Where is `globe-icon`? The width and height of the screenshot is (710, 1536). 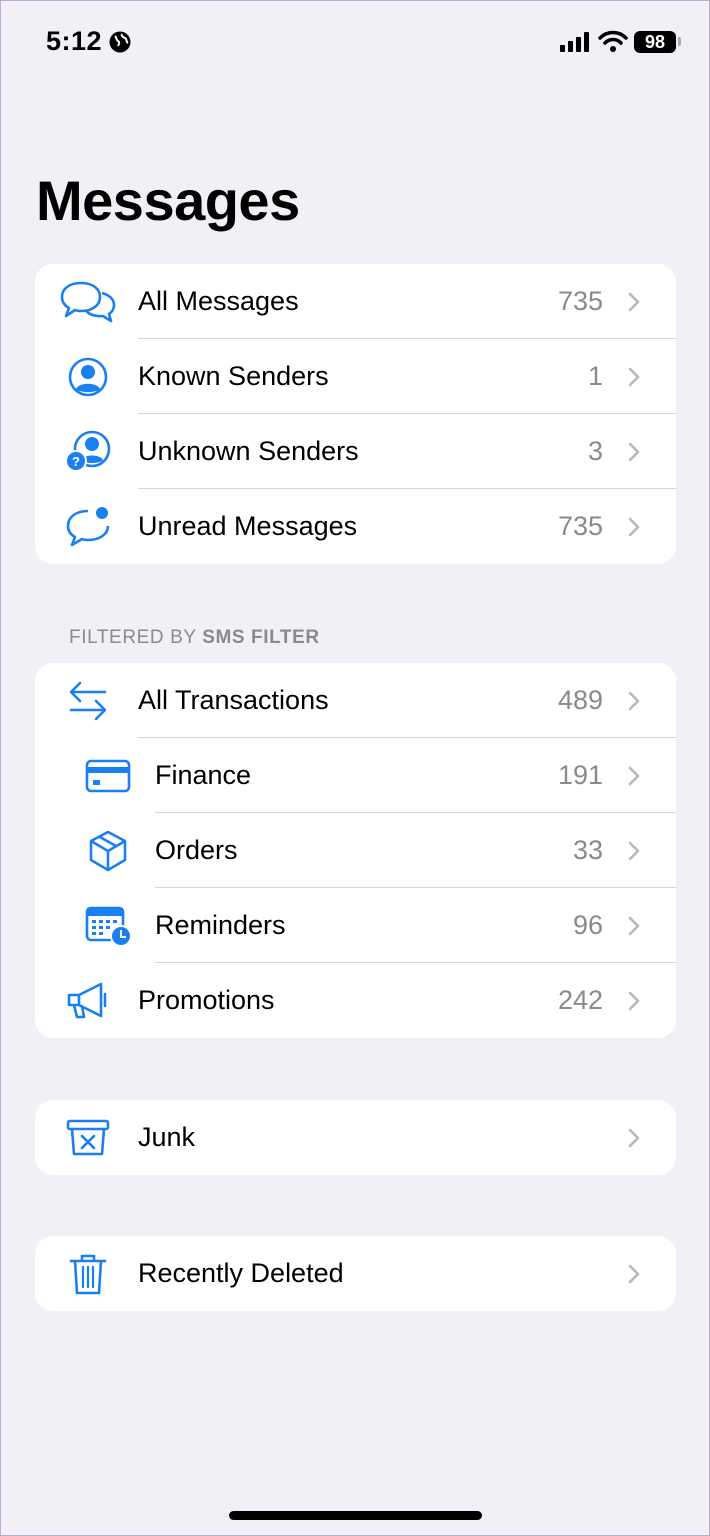
globe-icon is located at coordinates (120, 42).